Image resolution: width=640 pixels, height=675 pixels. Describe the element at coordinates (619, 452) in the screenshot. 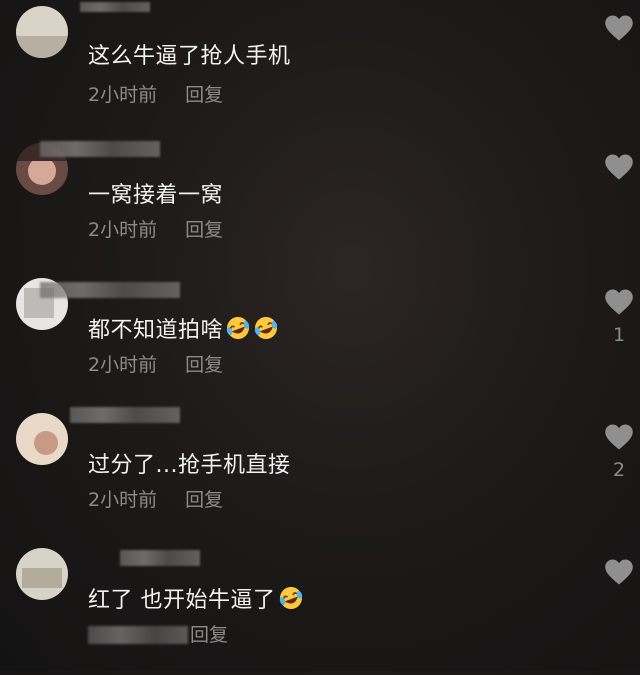

I see `like-button: 2` at that location.